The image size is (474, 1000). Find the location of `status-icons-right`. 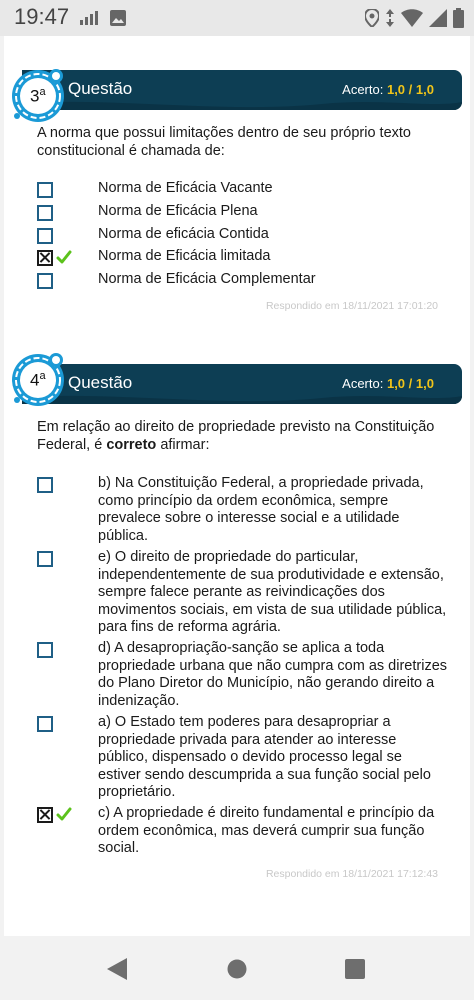

status-icons-right is located at coordinates (414, 18).